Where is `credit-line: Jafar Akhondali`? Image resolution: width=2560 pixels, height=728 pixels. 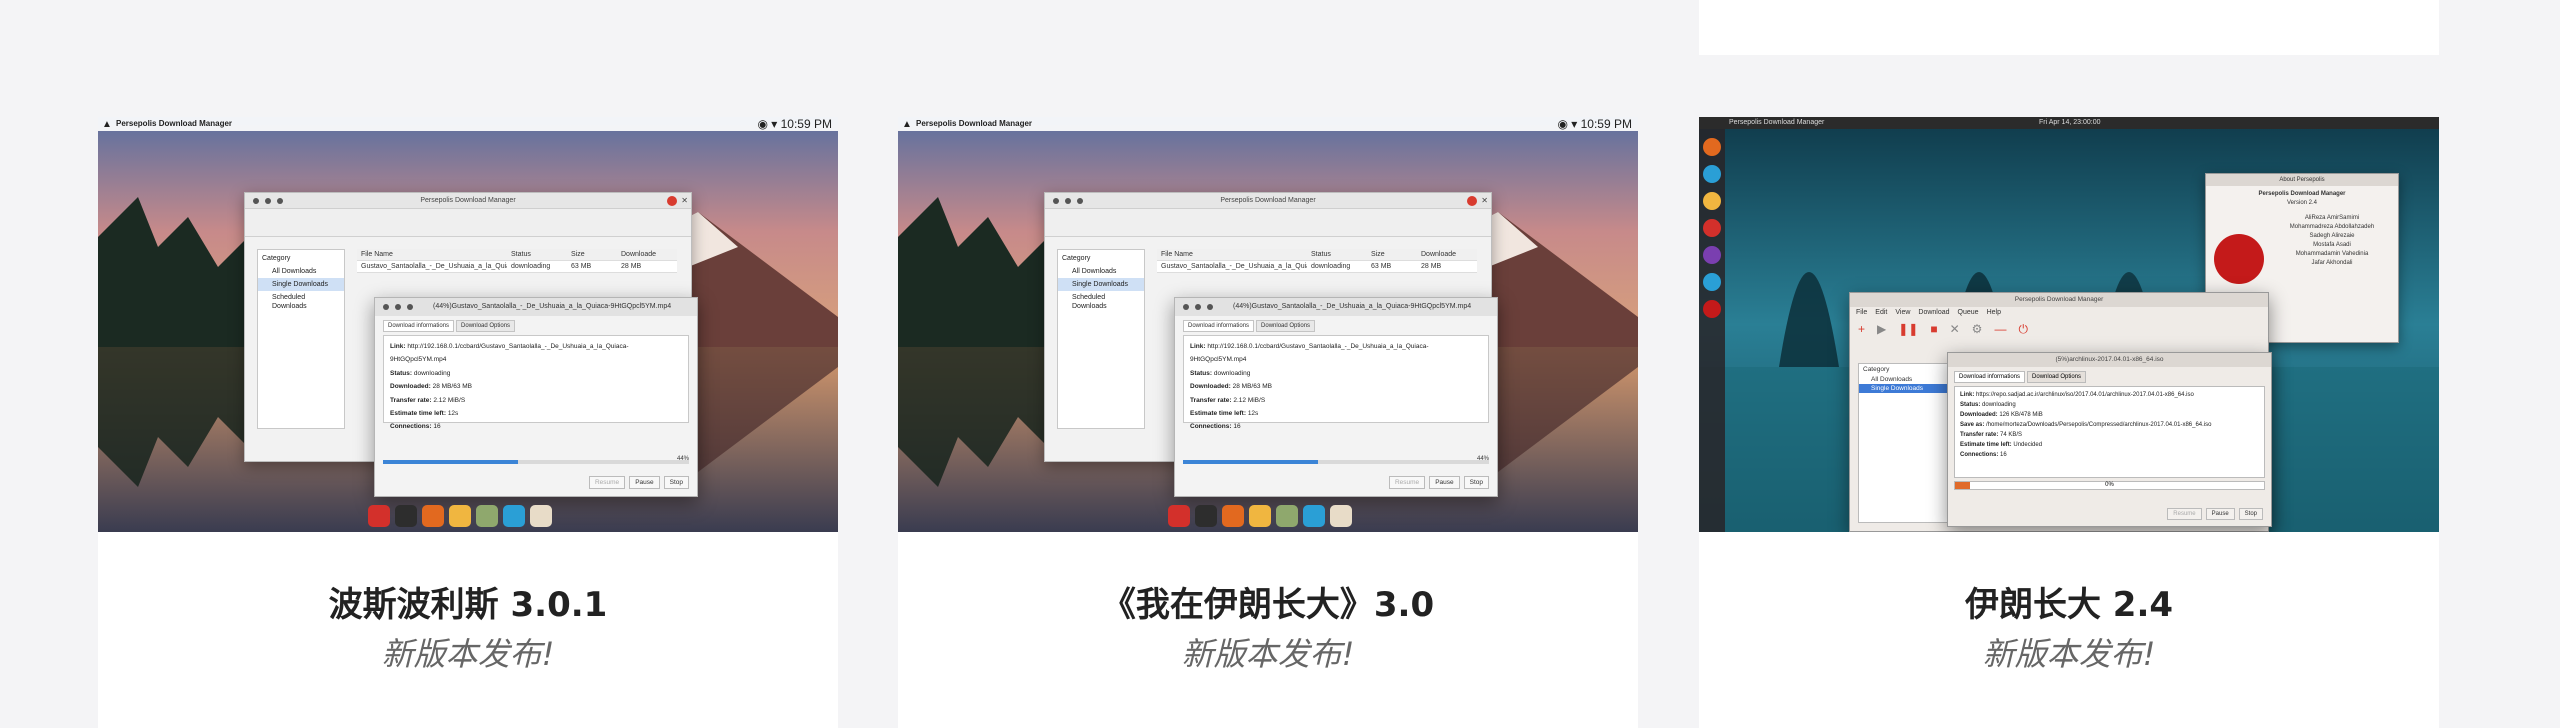
credit-line: Jafar Akhondali is located at coordinates (2332, 263).